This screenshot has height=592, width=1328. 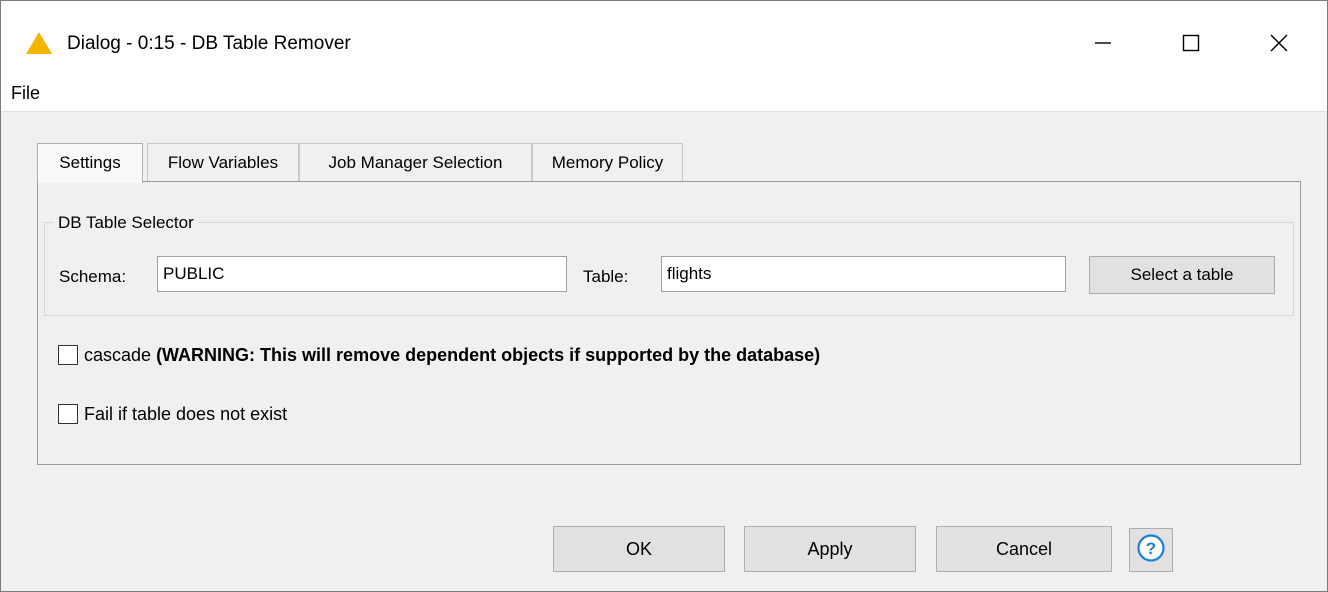 What do you see at coordinates (664, 92) in the screenshot?
I see `menu-bar: File` at bounding box center [664, 92].